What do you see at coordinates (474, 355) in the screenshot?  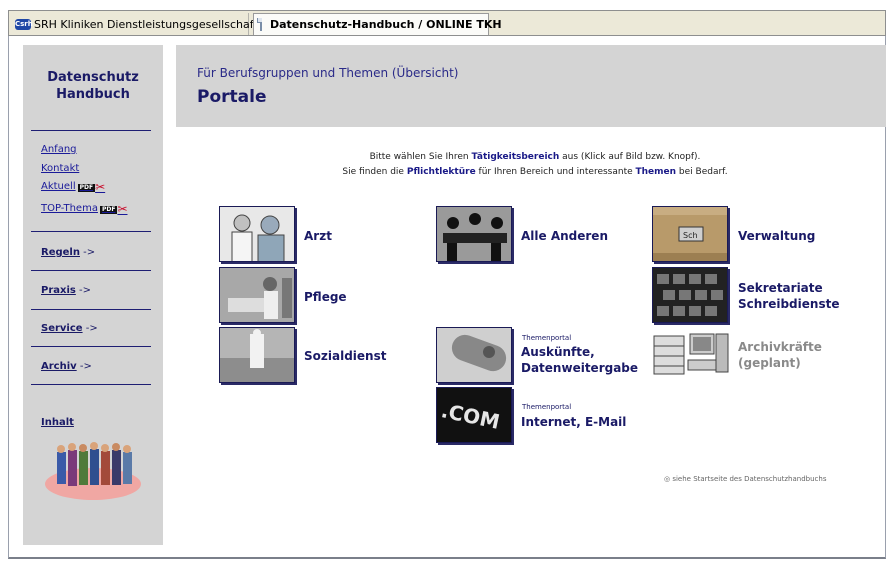 I see `auskuenfte-image` at bounding box center [474, 355].